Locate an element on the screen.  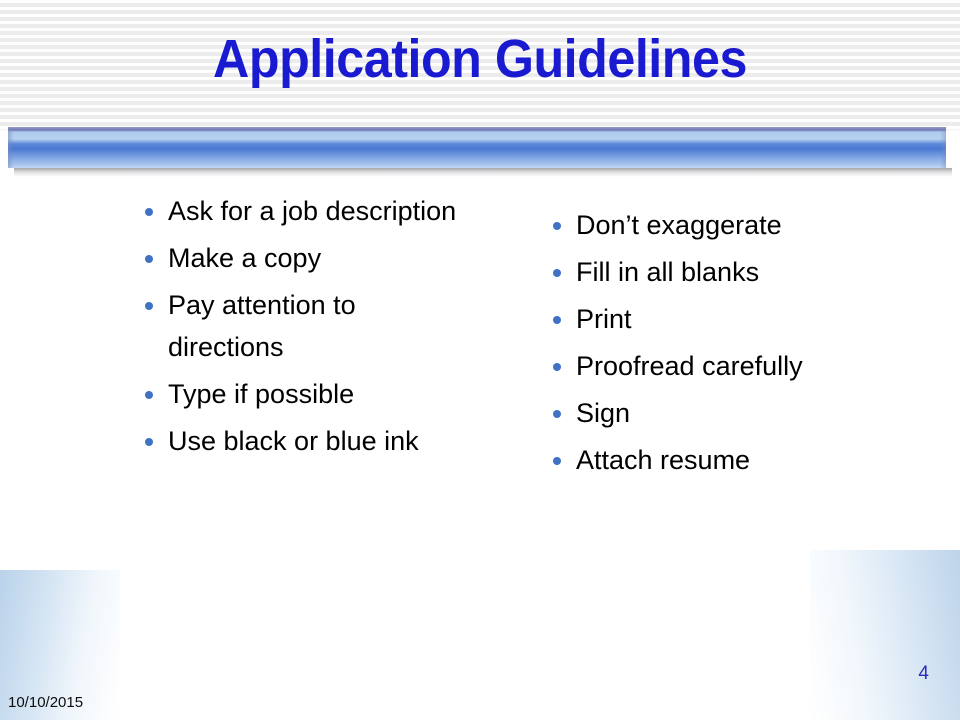
list-item: Print is located at coordinates (729, 319).